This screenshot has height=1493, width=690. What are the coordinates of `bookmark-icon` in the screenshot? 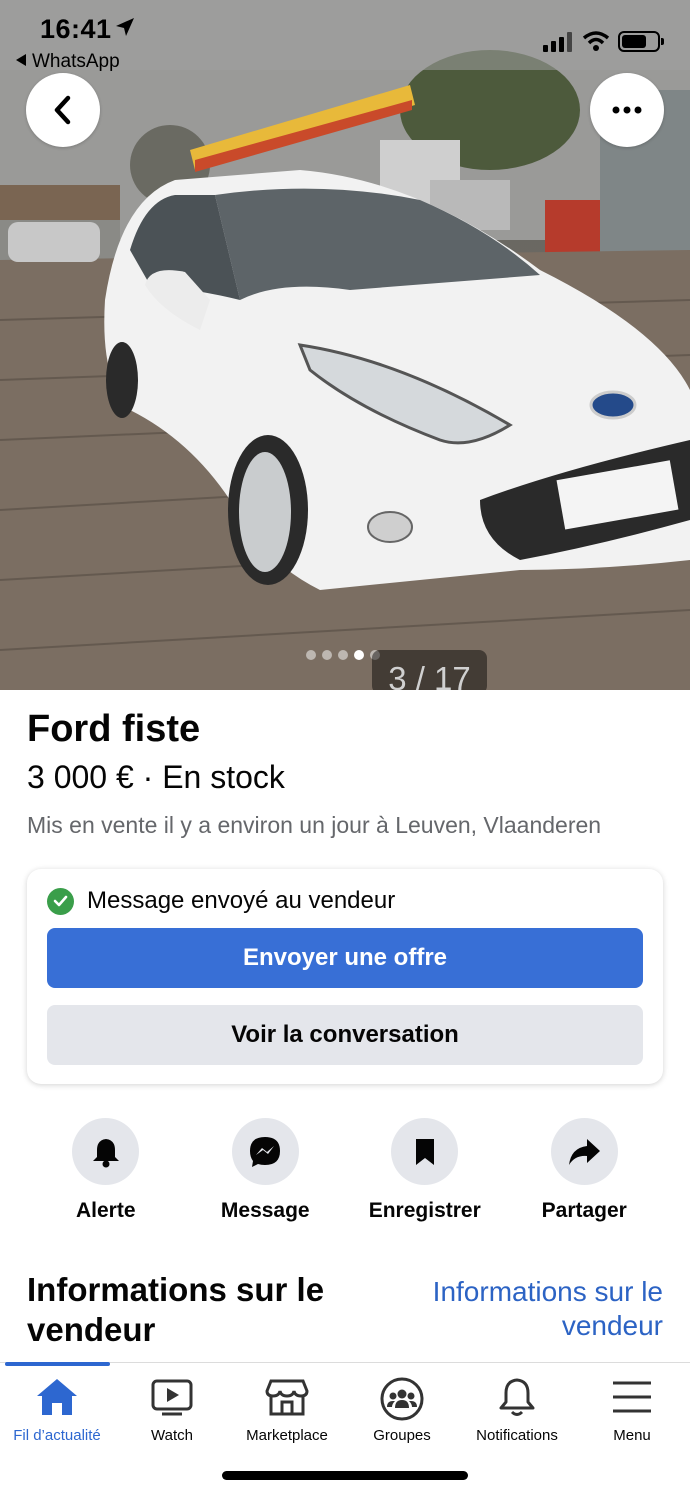 It's located at (425, 1151).